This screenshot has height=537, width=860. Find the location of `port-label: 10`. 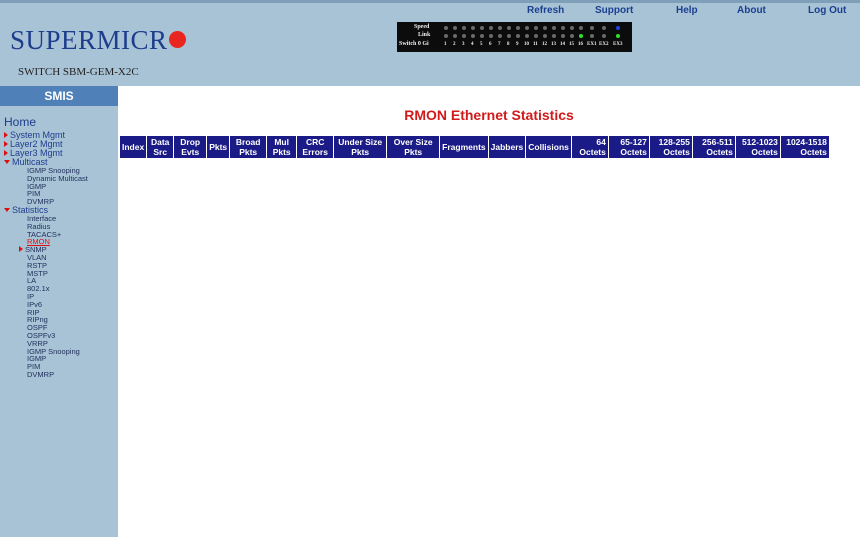

port-label: 10 is located at coordinates (526, 44).